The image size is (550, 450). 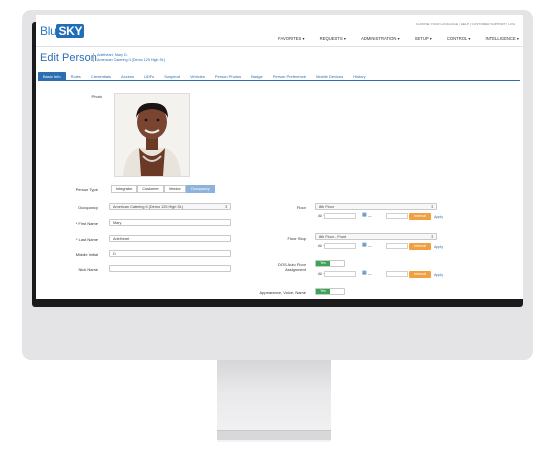 I want to click on tab-vehicles: Vehicles, so click(x=197, y=76).